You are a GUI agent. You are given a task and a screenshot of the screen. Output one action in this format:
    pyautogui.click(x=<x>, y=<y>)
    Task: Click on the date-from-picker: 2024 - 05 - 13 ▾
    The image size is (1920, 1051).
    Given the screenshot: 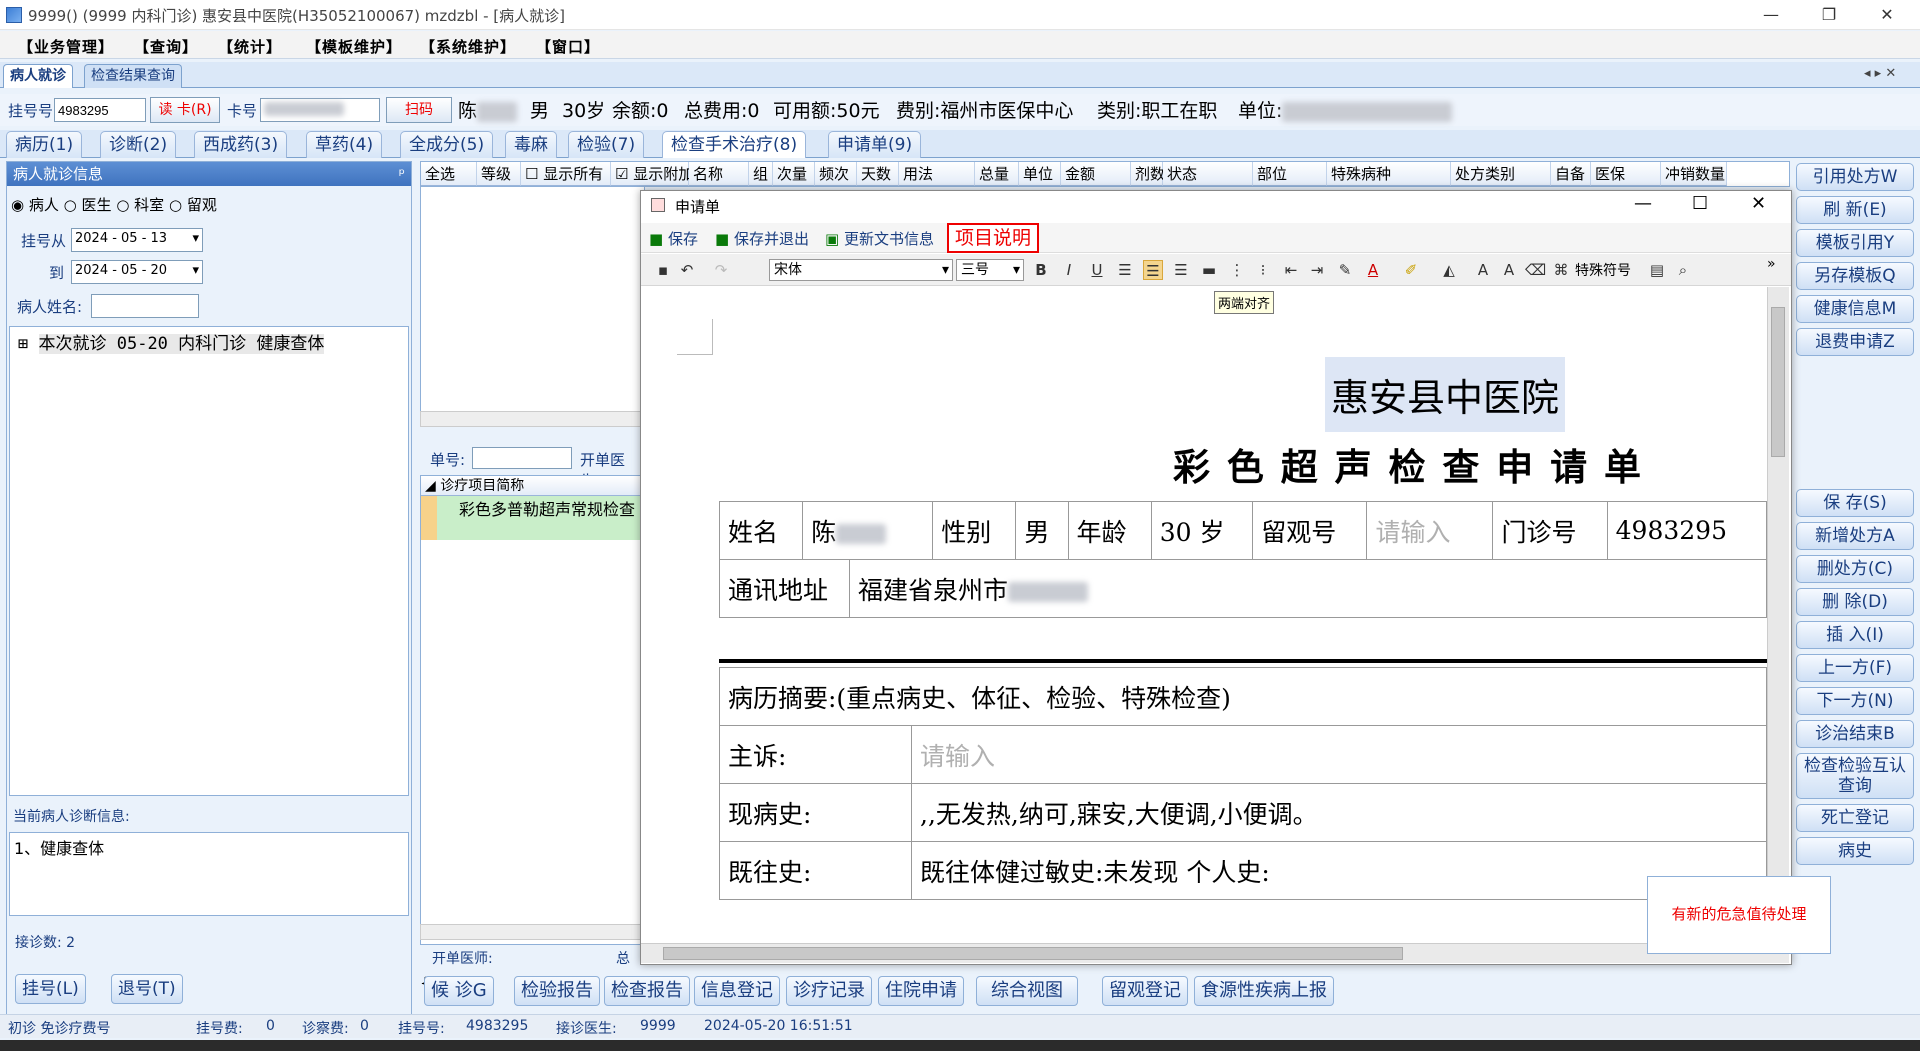 What is the action you would take?
    pyautogui.click(x=137, y=240)
    